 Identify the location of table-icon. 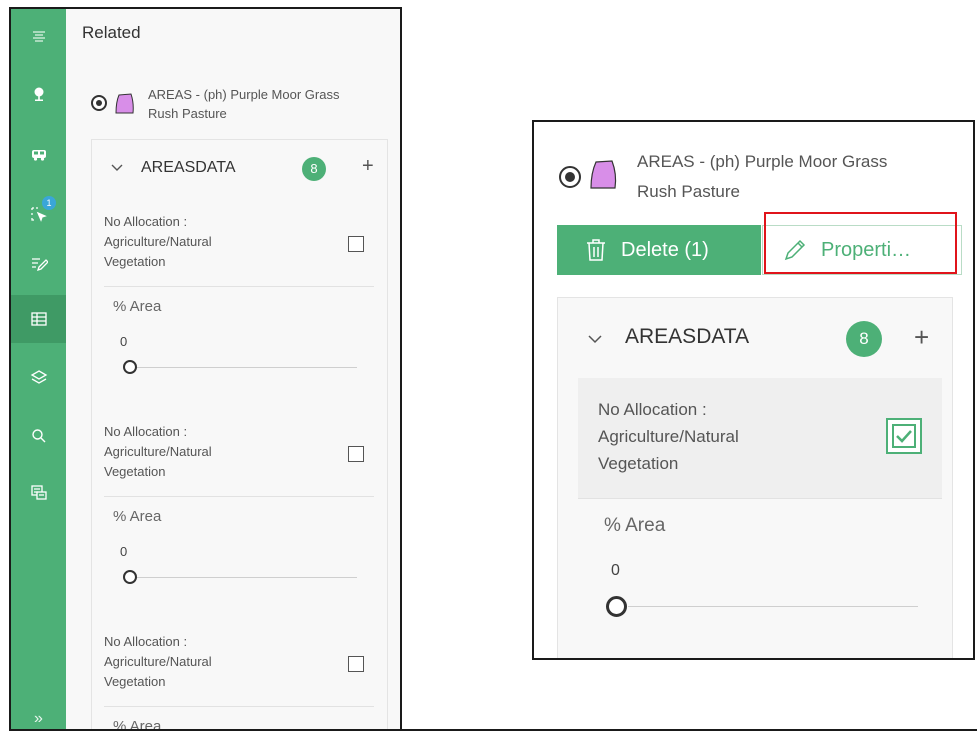
(38, 319).